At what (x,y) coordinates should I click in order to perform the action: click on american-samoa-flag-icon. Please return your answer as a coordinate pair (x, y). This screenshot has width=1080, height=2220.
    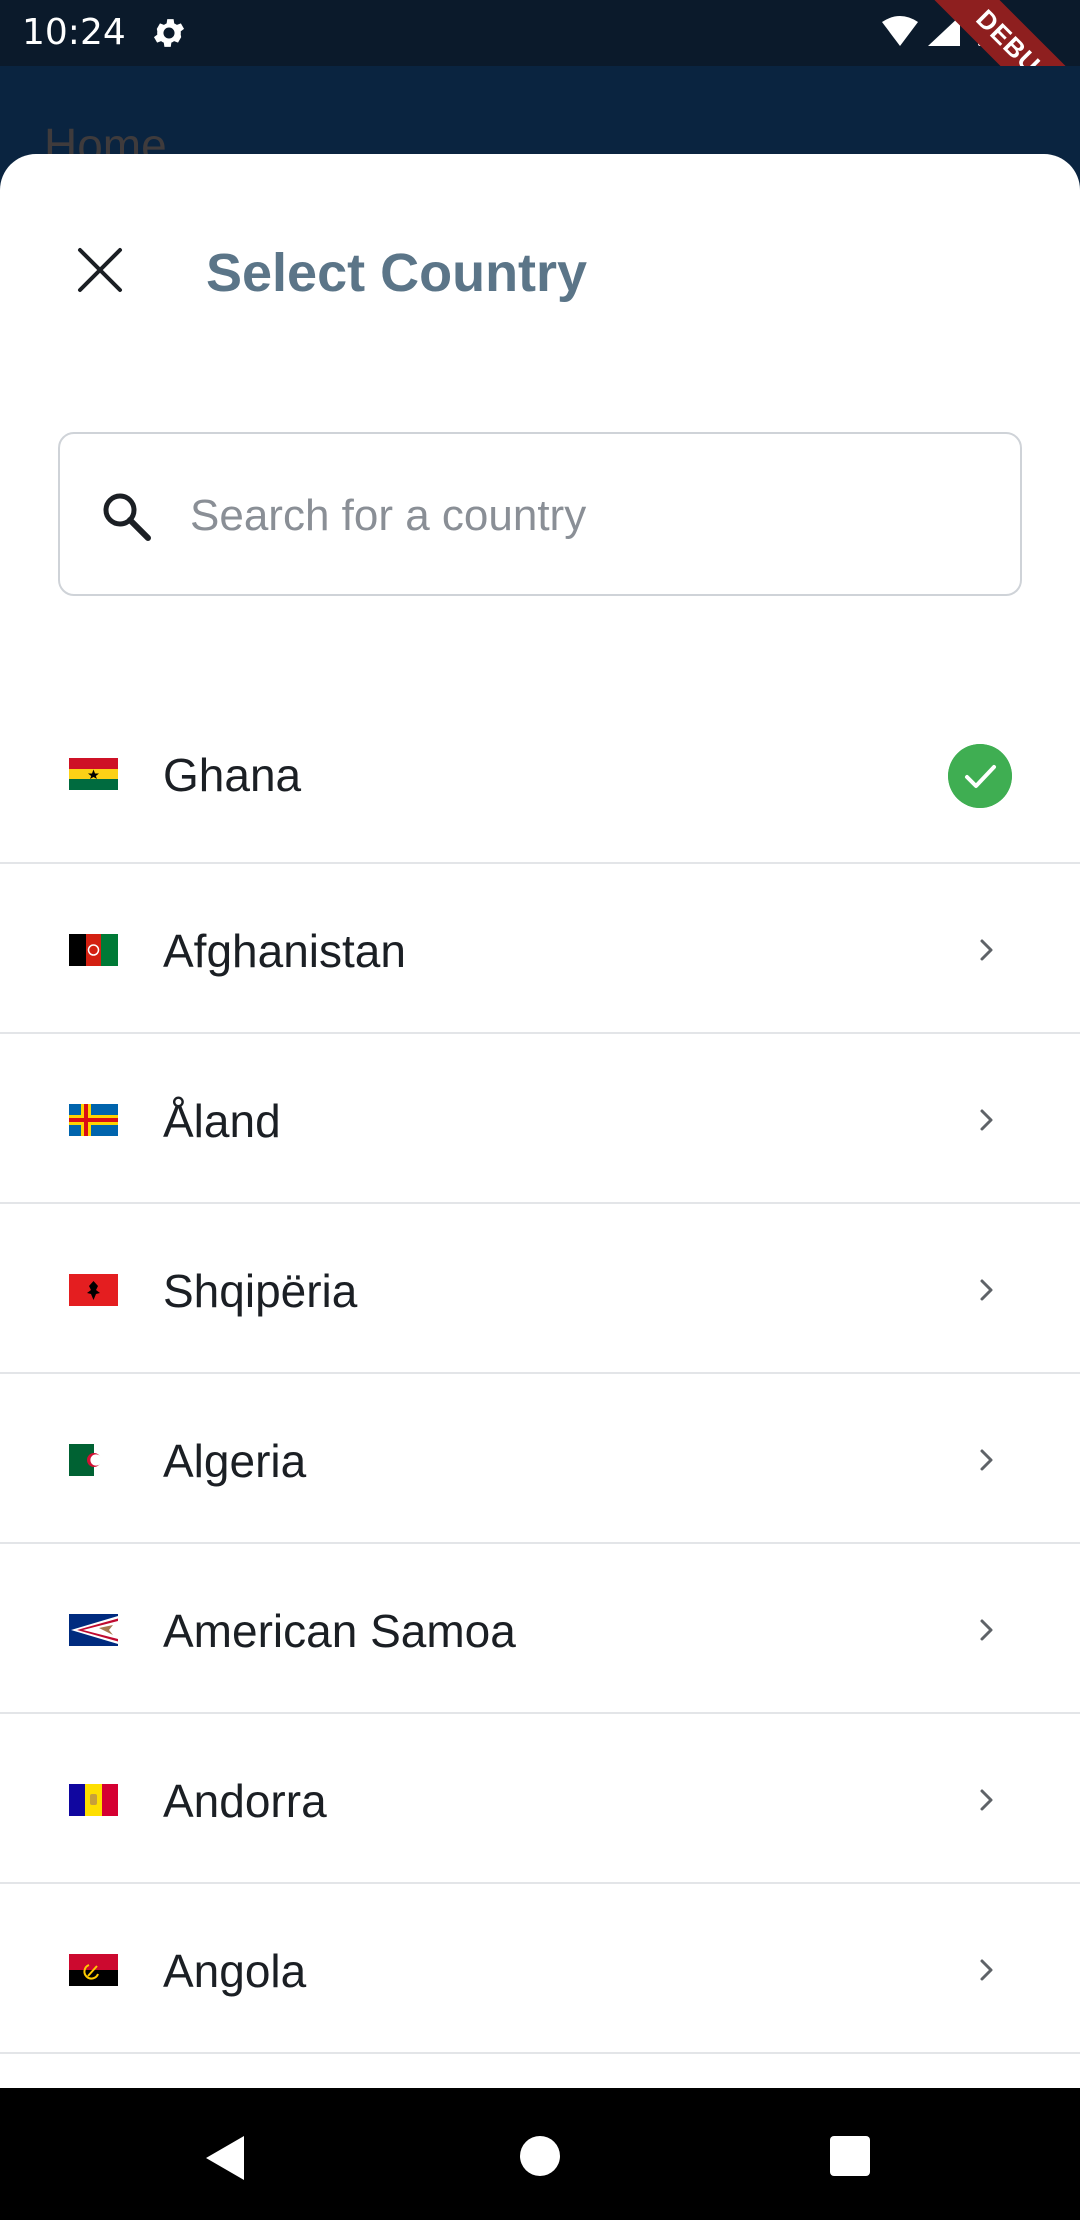
    Looking at the image, I should click on (93, 1630).